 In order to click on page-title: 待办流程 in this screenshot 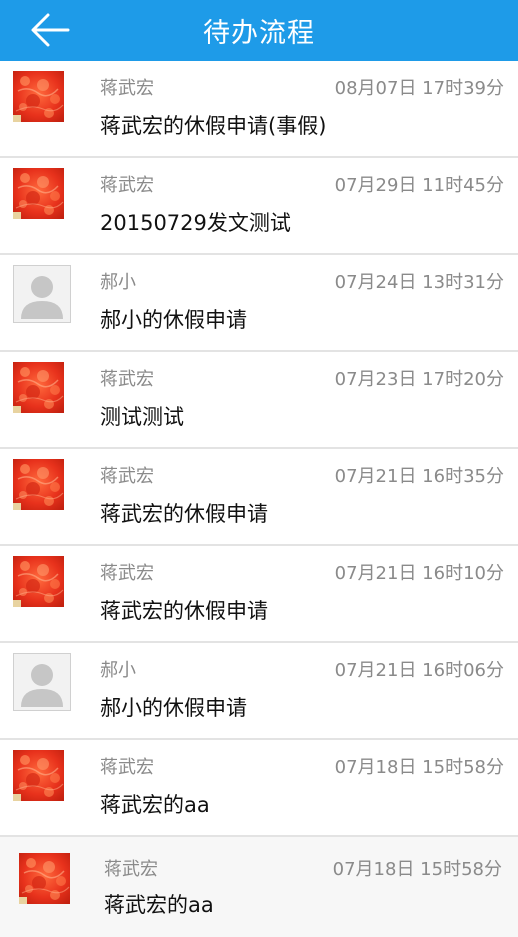, I will do `click(259, 33)`.